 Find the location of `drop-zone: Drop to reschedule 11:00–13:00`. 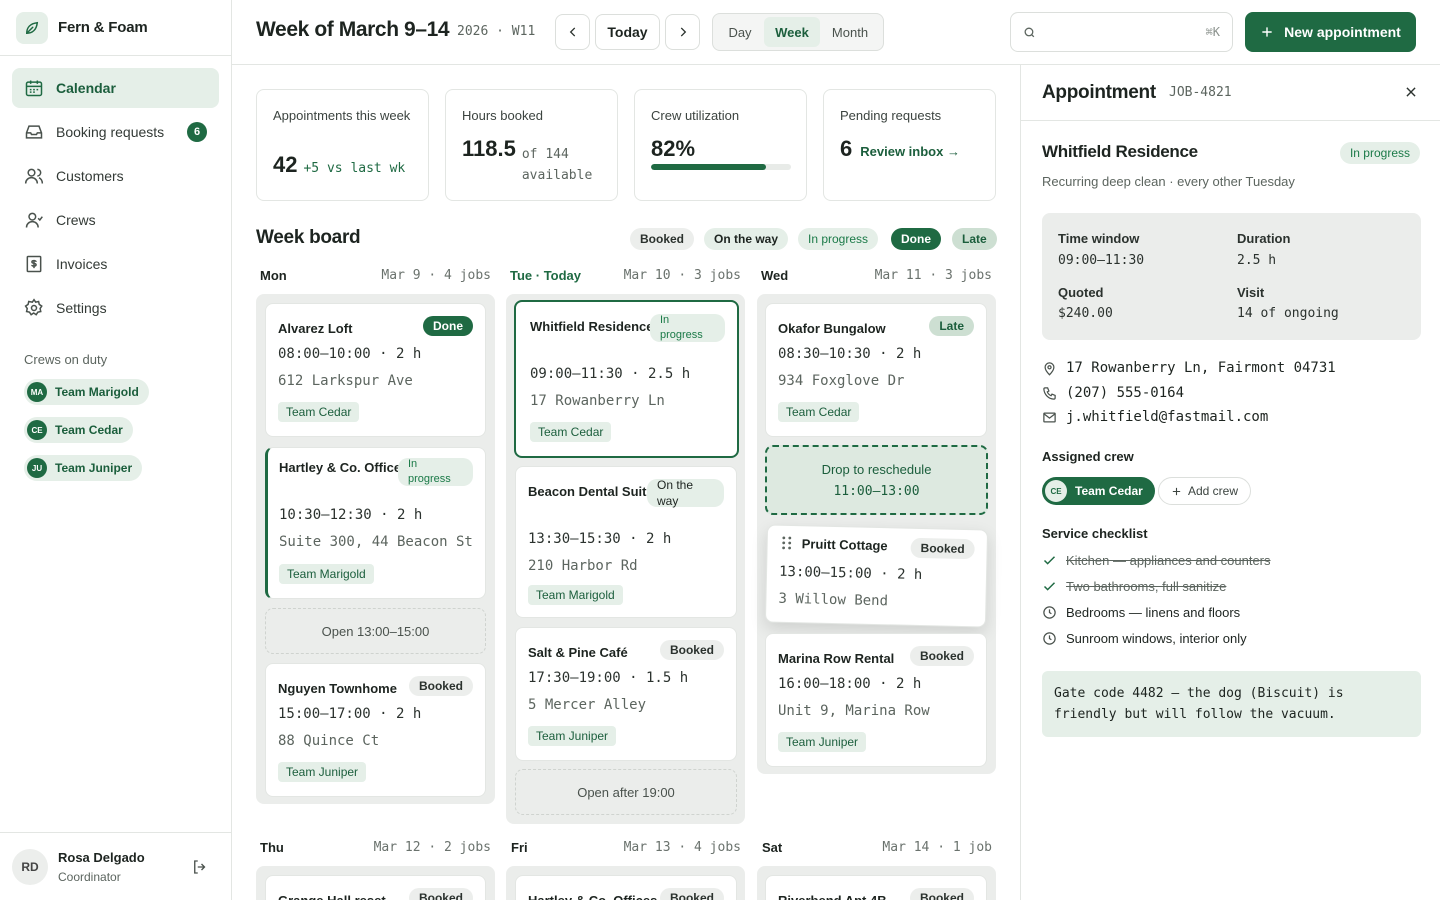

drop-zone: Drop to reschedule 11:00–13:00 is located at coordinates (876, 480).